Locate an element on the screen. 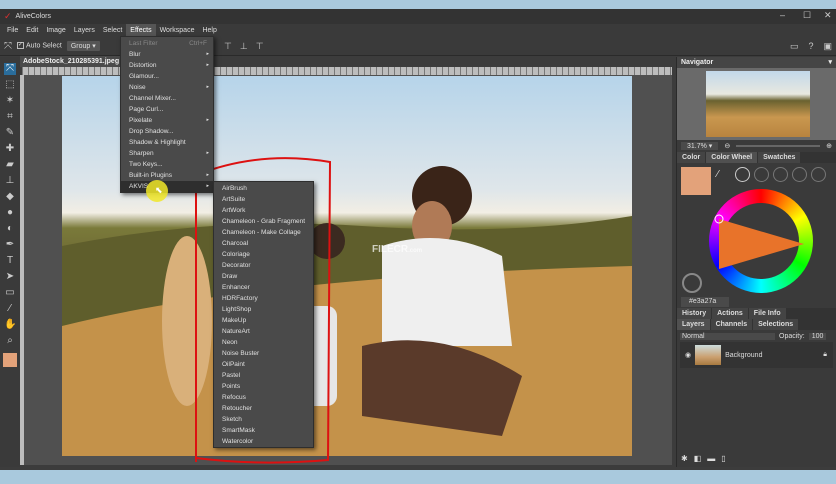  layer-row: ◉ Background 🔒︎ is located at coordinates (756, 355).